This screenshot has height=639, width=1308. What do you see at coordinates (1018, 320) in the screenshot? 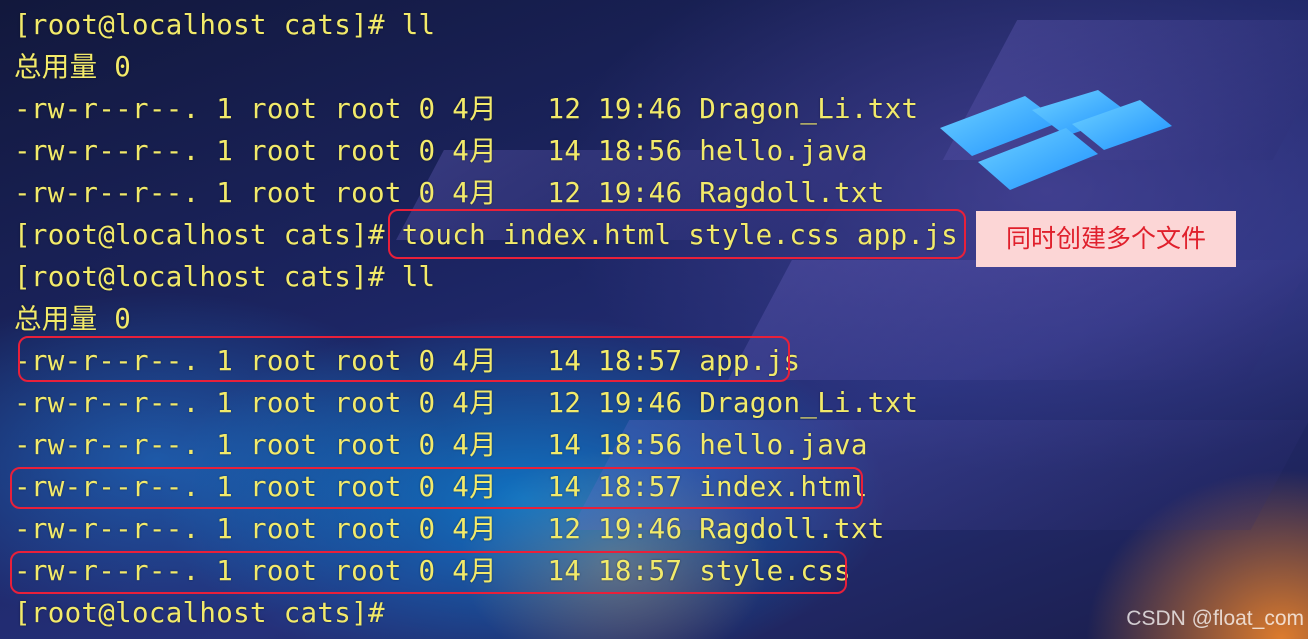
I see `wallpaper-slab` at bounding box center [1018, 320].